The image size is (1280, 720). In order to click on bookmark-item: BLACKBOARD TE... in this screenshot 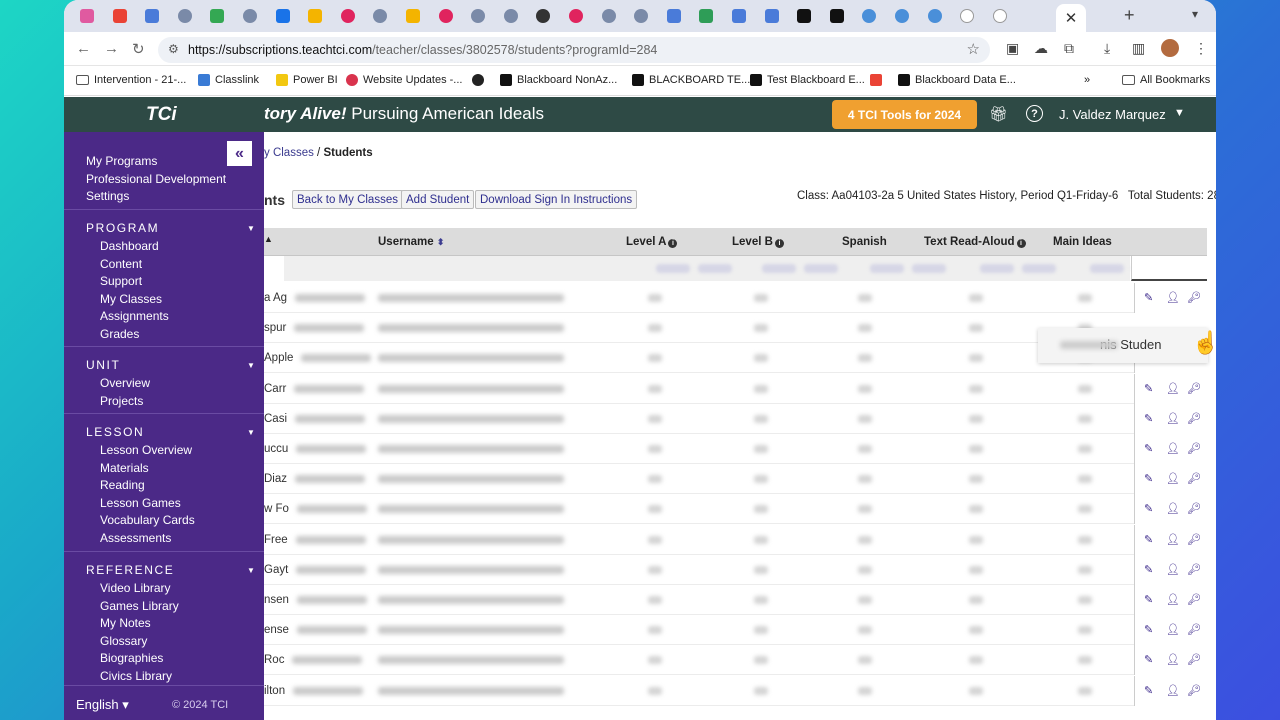, I will do `click(691, 80)`.